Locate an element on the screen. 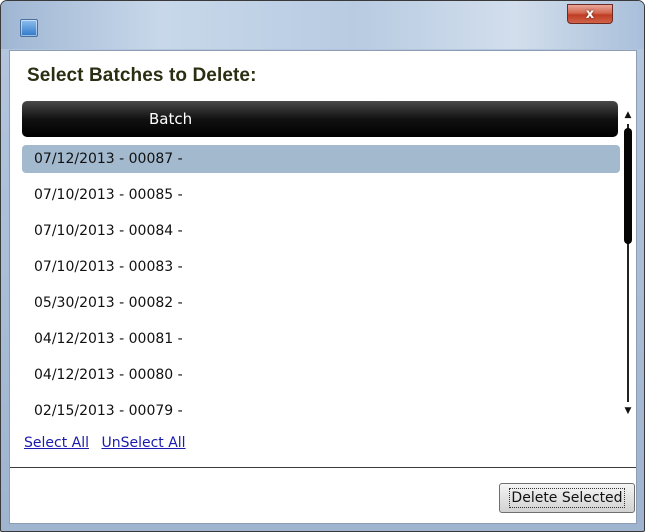  scroll-up-icon: ▲ is located at coordinates (628, 115).